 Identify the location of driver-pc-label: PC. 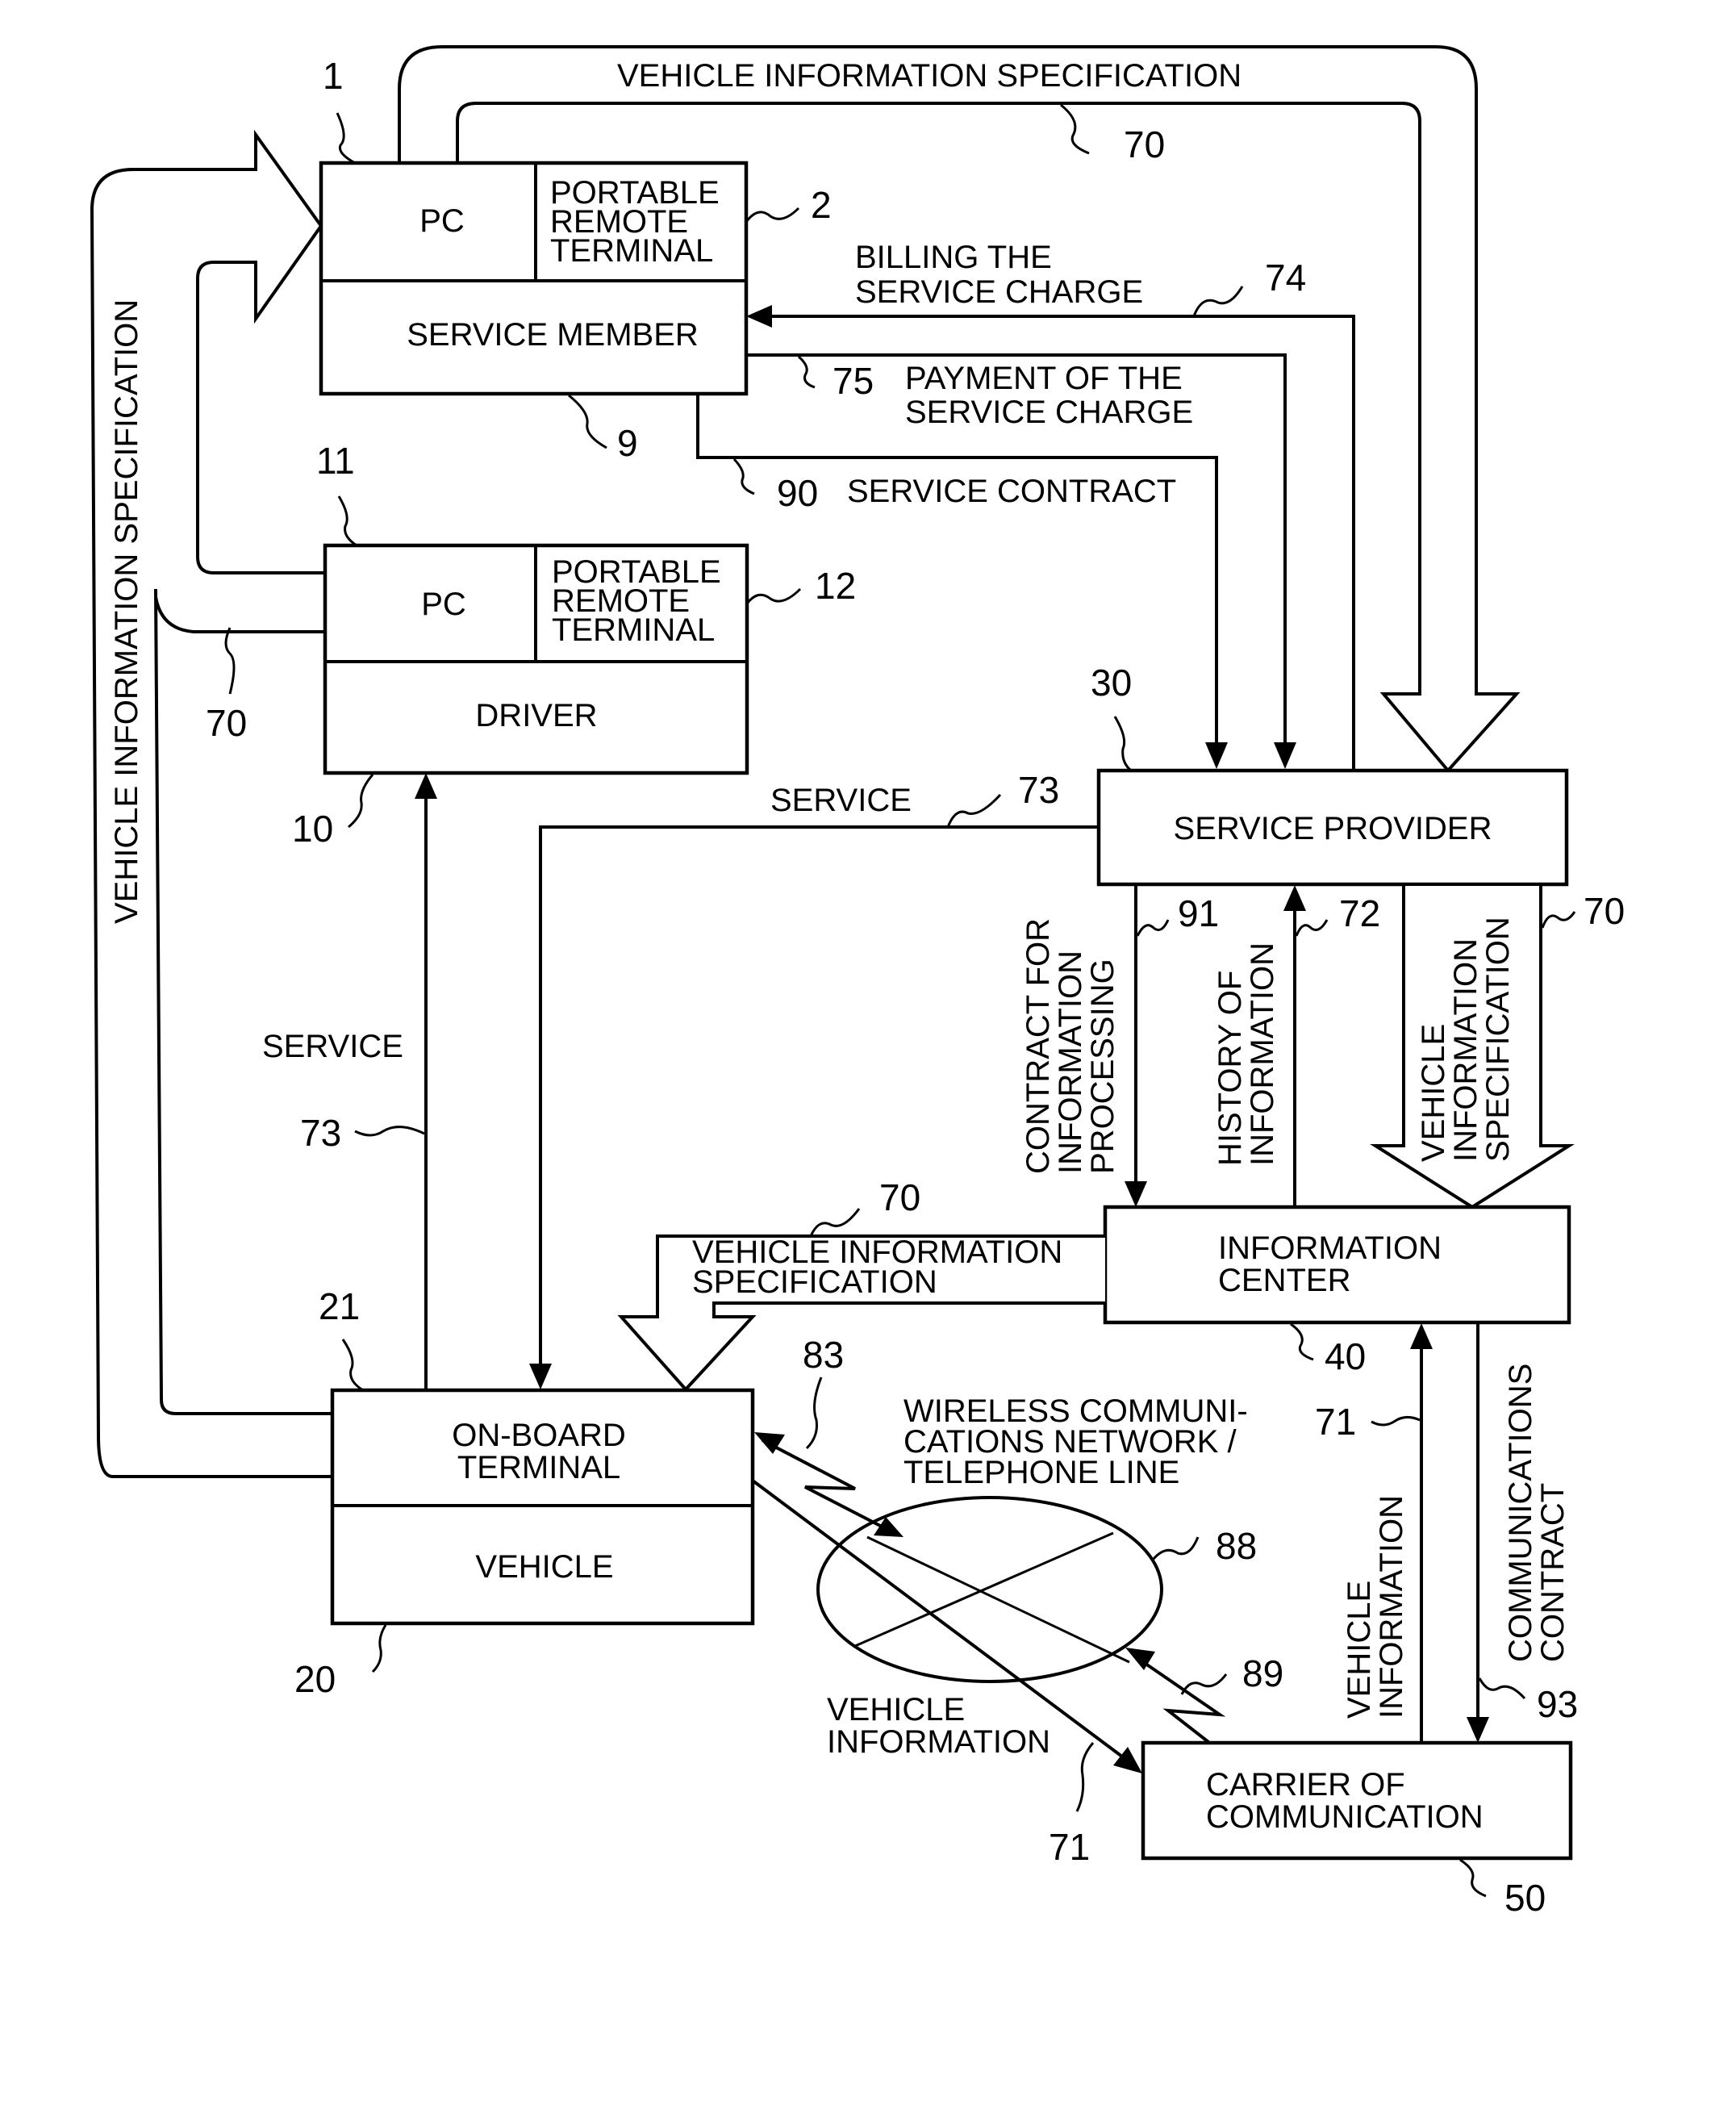
(443, 604).